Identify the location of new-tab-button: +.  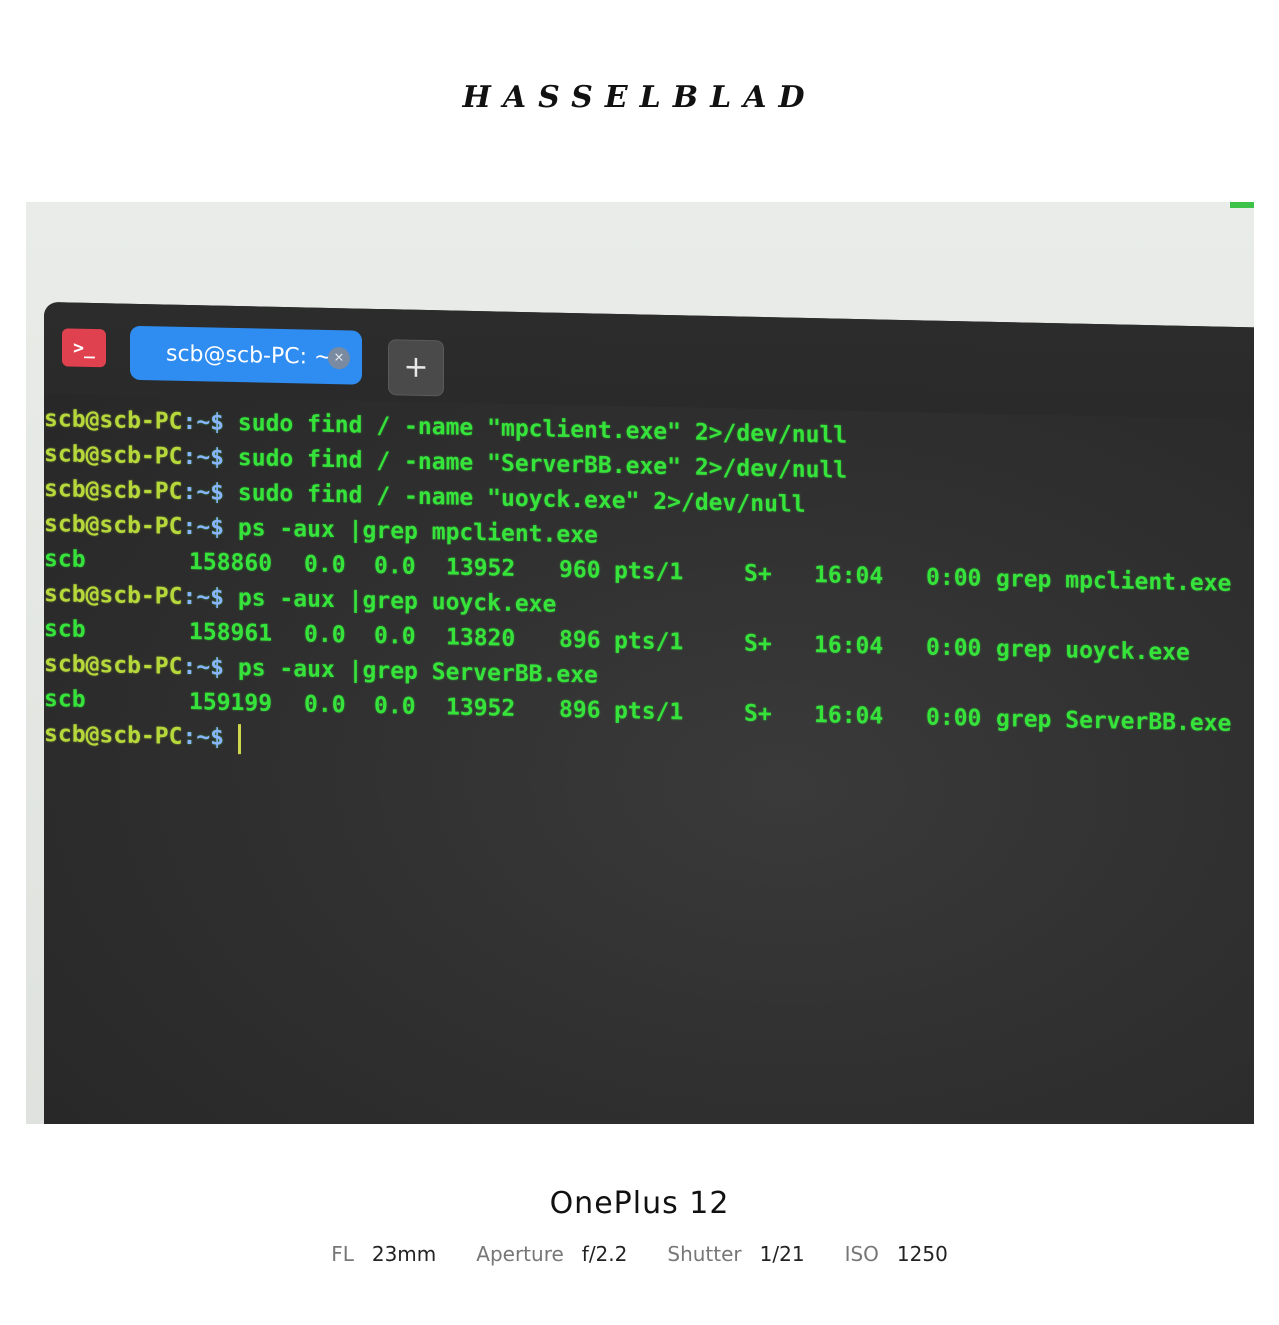
(416, 368).